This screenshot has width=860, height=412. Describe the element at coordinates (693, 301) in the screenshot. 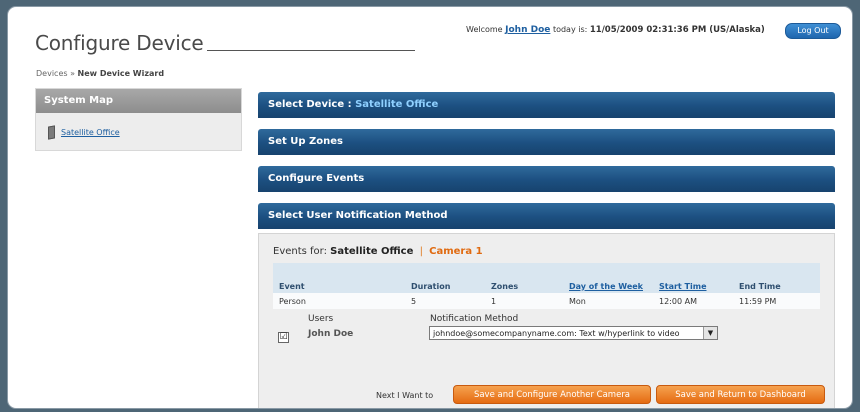

I see `cell-start: 12:00 AM` at that location.